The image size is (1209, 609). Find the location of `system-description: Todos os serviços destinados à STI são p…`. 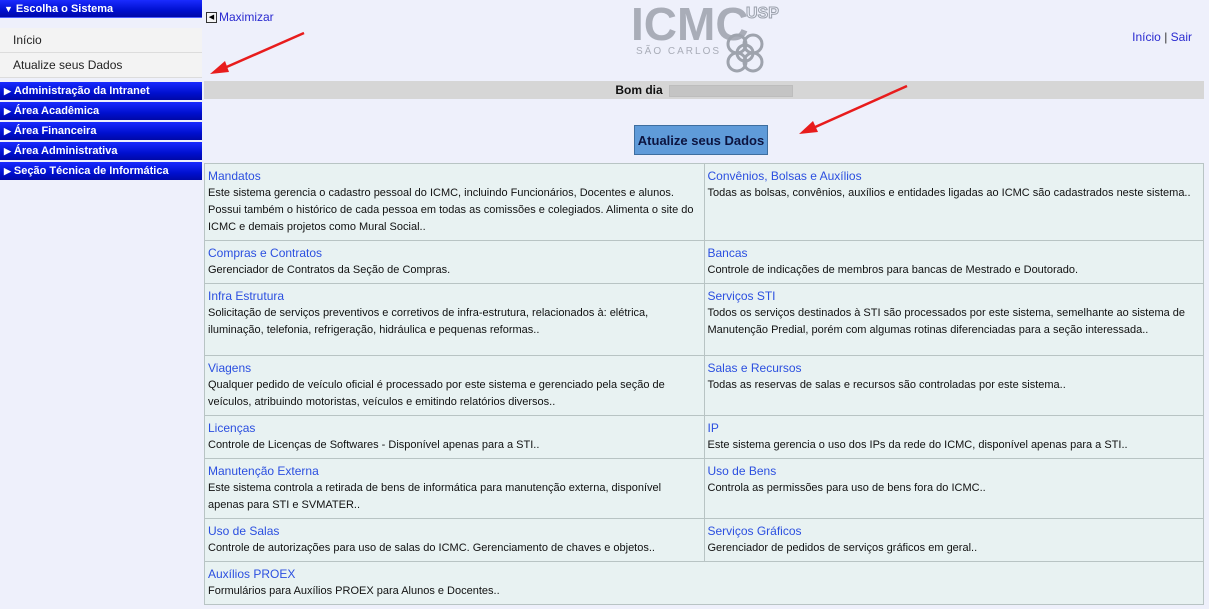

system-description: Todos os serviços destinados à STI são p… is located at coordinates (946, 321).